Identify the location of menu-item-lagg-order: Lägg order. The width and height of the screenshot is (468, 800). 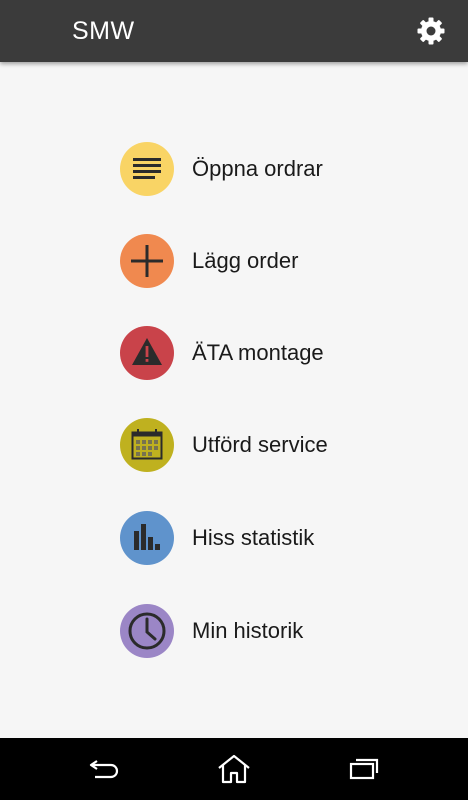
(270, 261).